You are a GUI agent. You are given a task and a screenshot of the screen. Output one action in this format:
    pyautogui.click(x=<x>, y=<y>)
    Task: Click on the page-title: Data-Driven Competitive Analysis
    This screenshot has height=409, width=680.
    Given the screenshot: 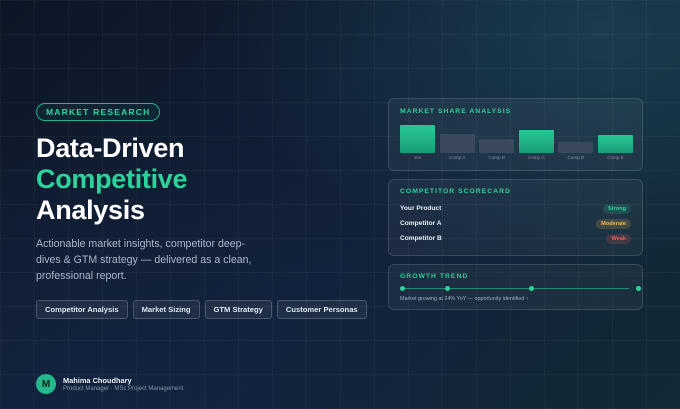 What is the action you would take?
    pyautogui.click(x=201, y=179)
    